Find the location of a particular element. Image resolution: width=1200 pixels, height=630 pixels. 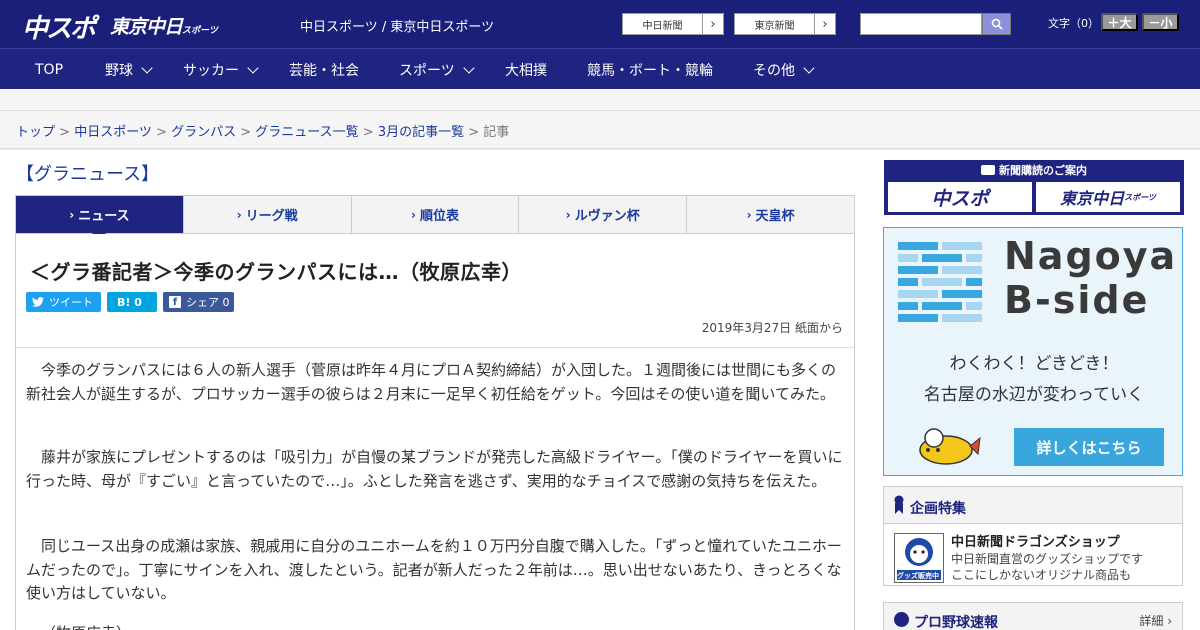

facebook-share-button: f シェア 0 is located at coordinates (198, 302).